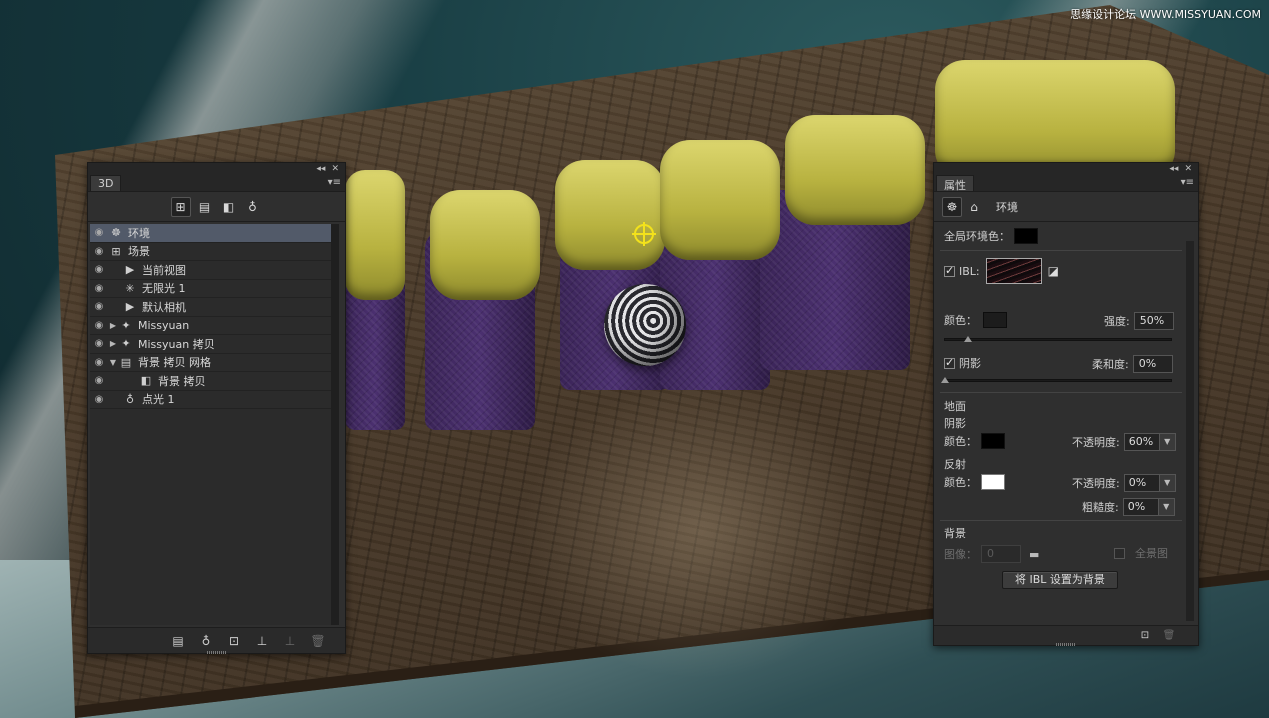 The width and height of the screenshot is (1269, 718). What do you see at coordinates (130, 288) in the screenshot?
I see `infinite-light-icon: ✳` at bounding box center [130, 288].